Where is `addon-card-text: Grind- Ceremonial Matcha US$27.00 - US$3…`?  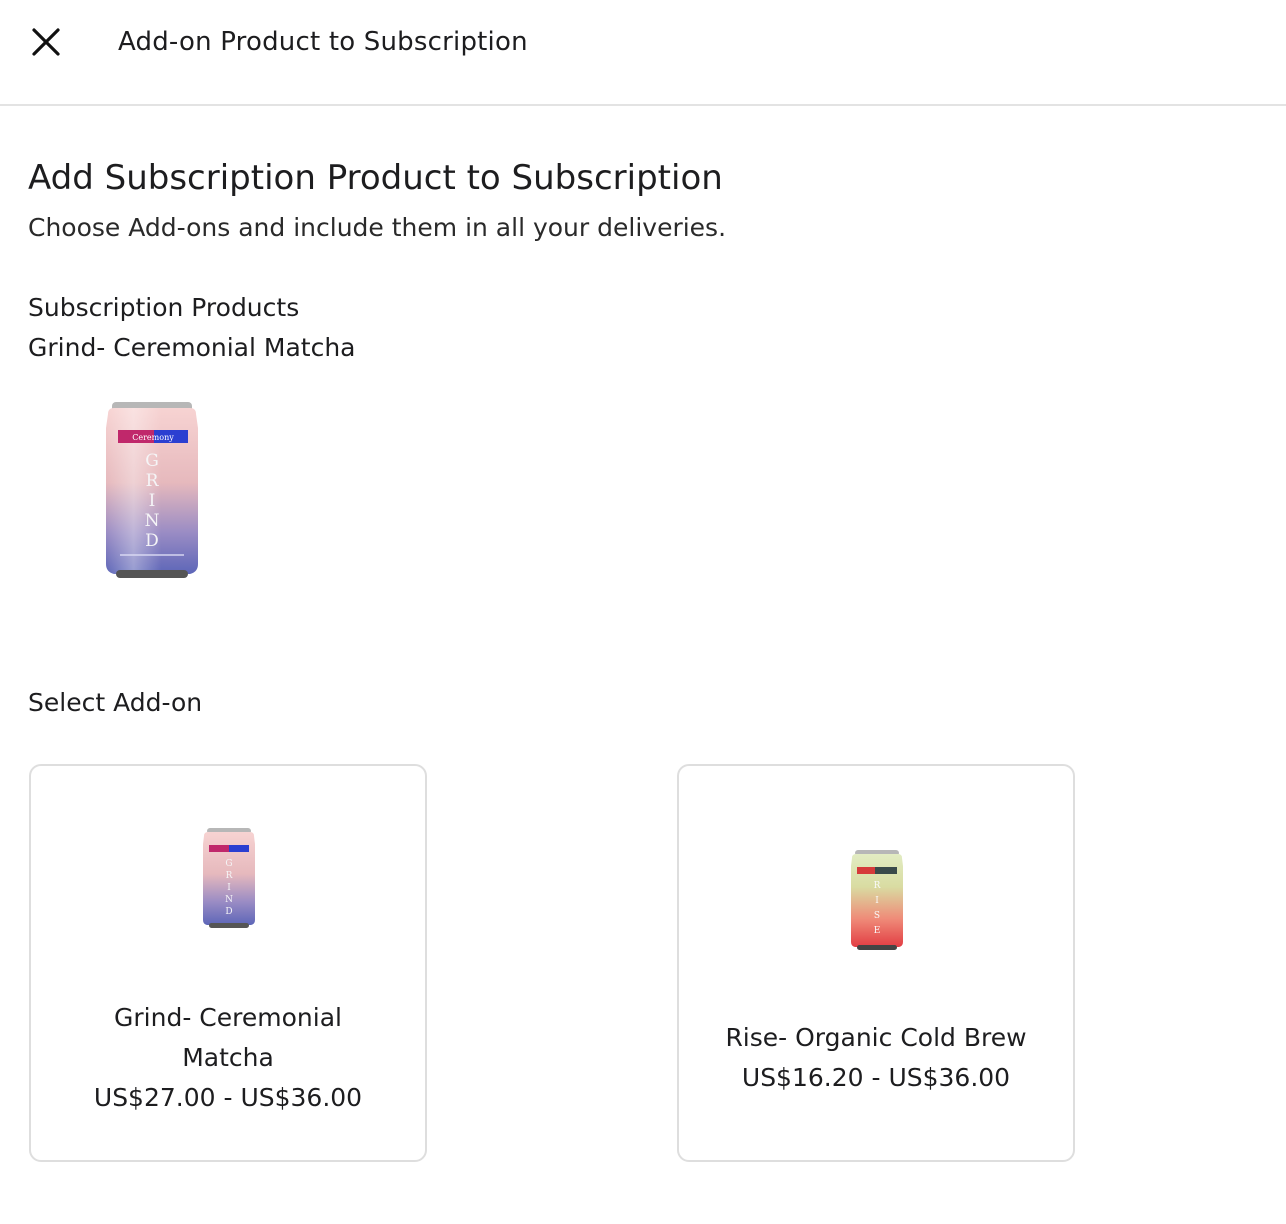
addon-card-text: Grind- Ceremonial Matcha US$27.00 - US$3… is located at coordinates (228, 1058).